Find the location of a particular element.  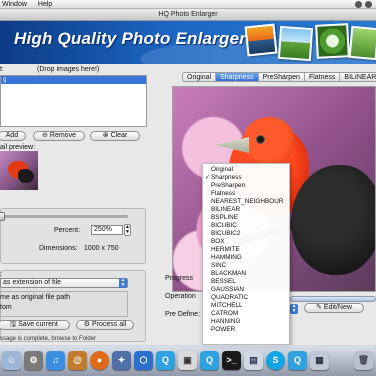

tab-bilinear: BILINEAR is located at coordinates (358, 77).